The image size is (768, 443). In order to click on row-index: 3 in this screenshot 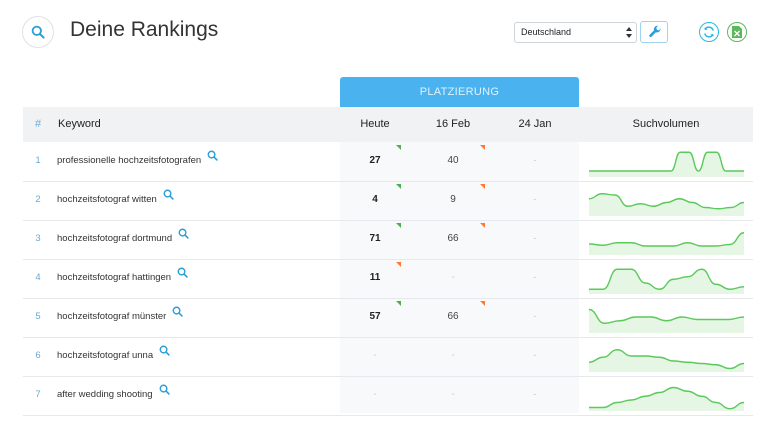, I will do `click(38, 238)`.